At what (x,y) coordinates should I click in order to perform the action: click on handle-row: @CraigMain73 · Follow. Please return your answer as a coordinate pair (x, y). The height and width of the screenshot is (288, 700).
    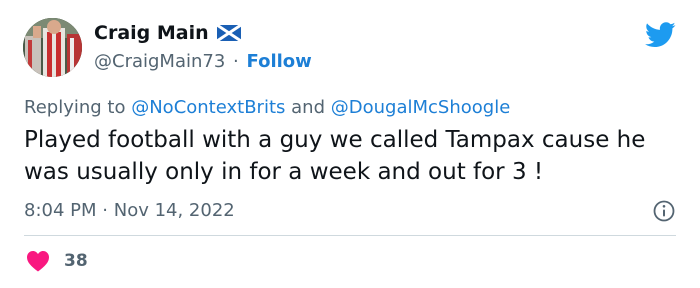
    Looking at the image, I should click on (203, 62).